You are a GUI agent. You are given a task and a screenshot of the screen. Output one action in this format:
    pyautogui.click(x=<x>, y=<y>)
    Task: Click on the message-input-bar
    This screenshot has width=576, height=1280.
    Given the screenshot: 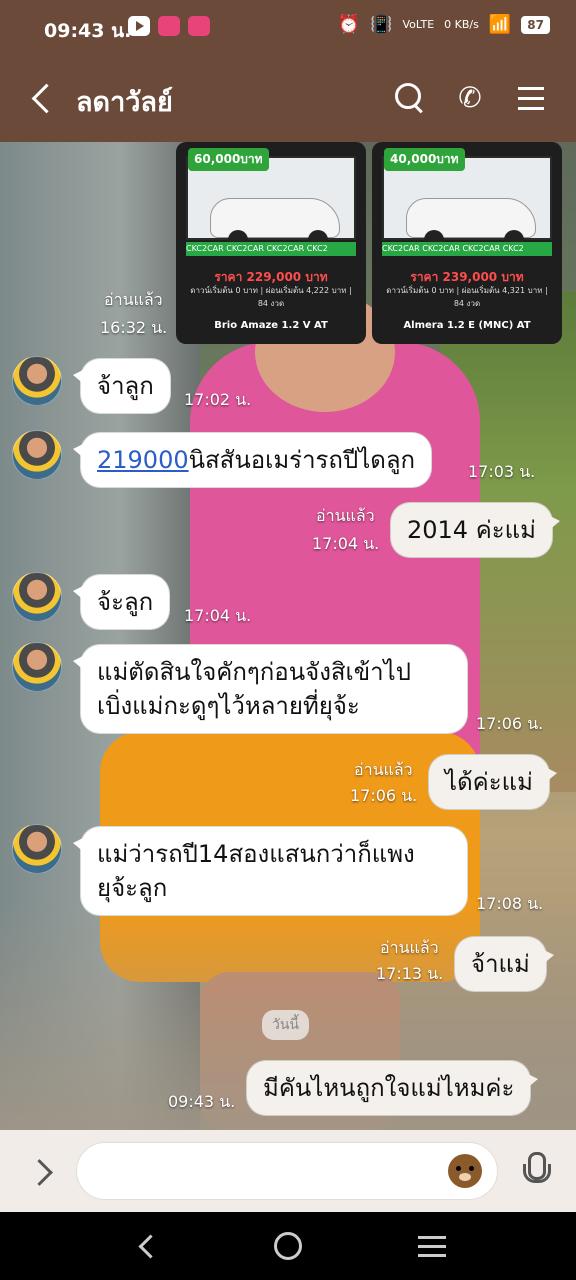 What is the action you would take?
    pyautogui.click(x=288, y=1171)
    